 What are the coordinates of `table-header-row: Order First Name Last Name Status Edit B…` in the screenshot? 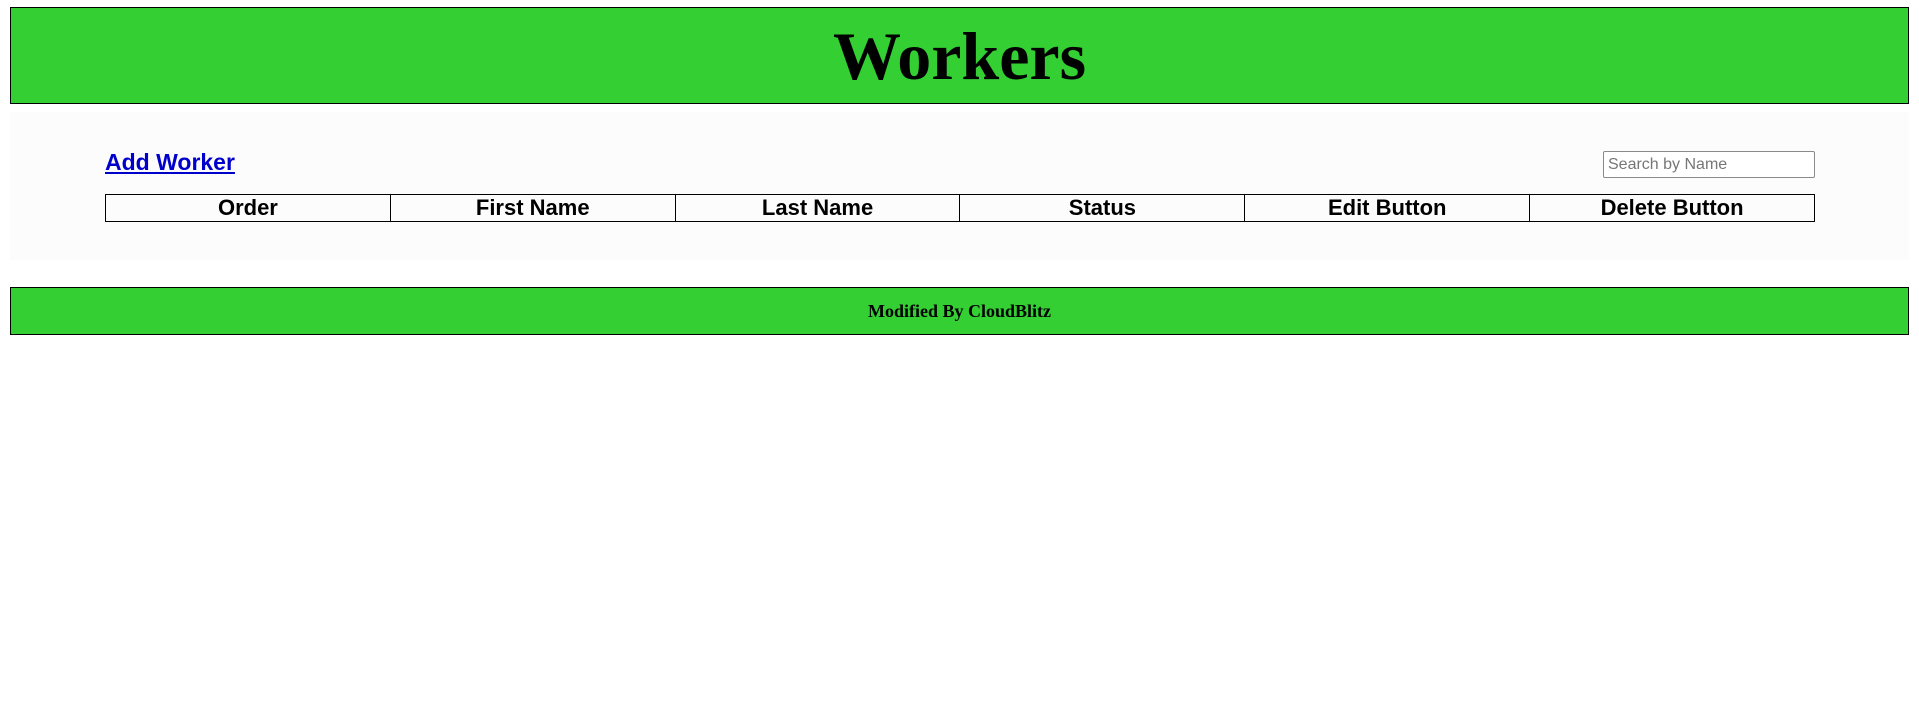 It's located at (960, 208).